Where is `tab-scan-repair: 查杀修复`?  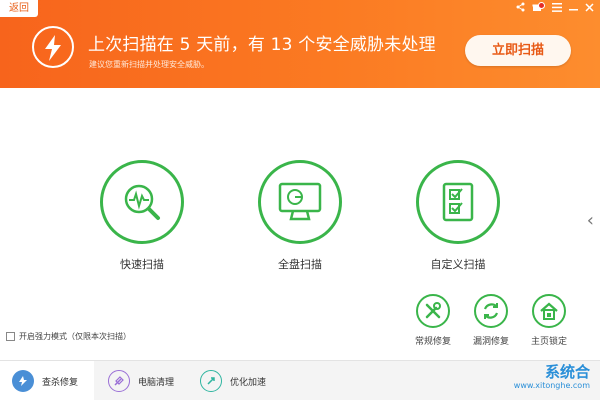 tab-scan-repair: 查杀修复 is located at coordinates (47, 380).